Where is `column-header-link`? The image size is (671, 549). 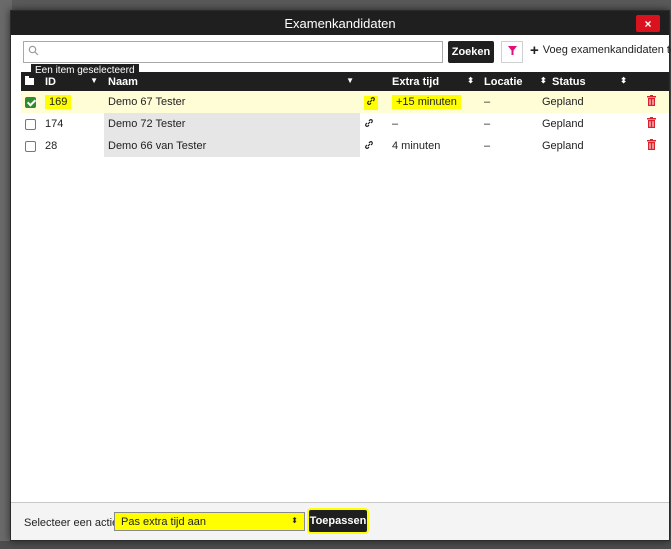 column-header-link is located at coordinates (374, 81).